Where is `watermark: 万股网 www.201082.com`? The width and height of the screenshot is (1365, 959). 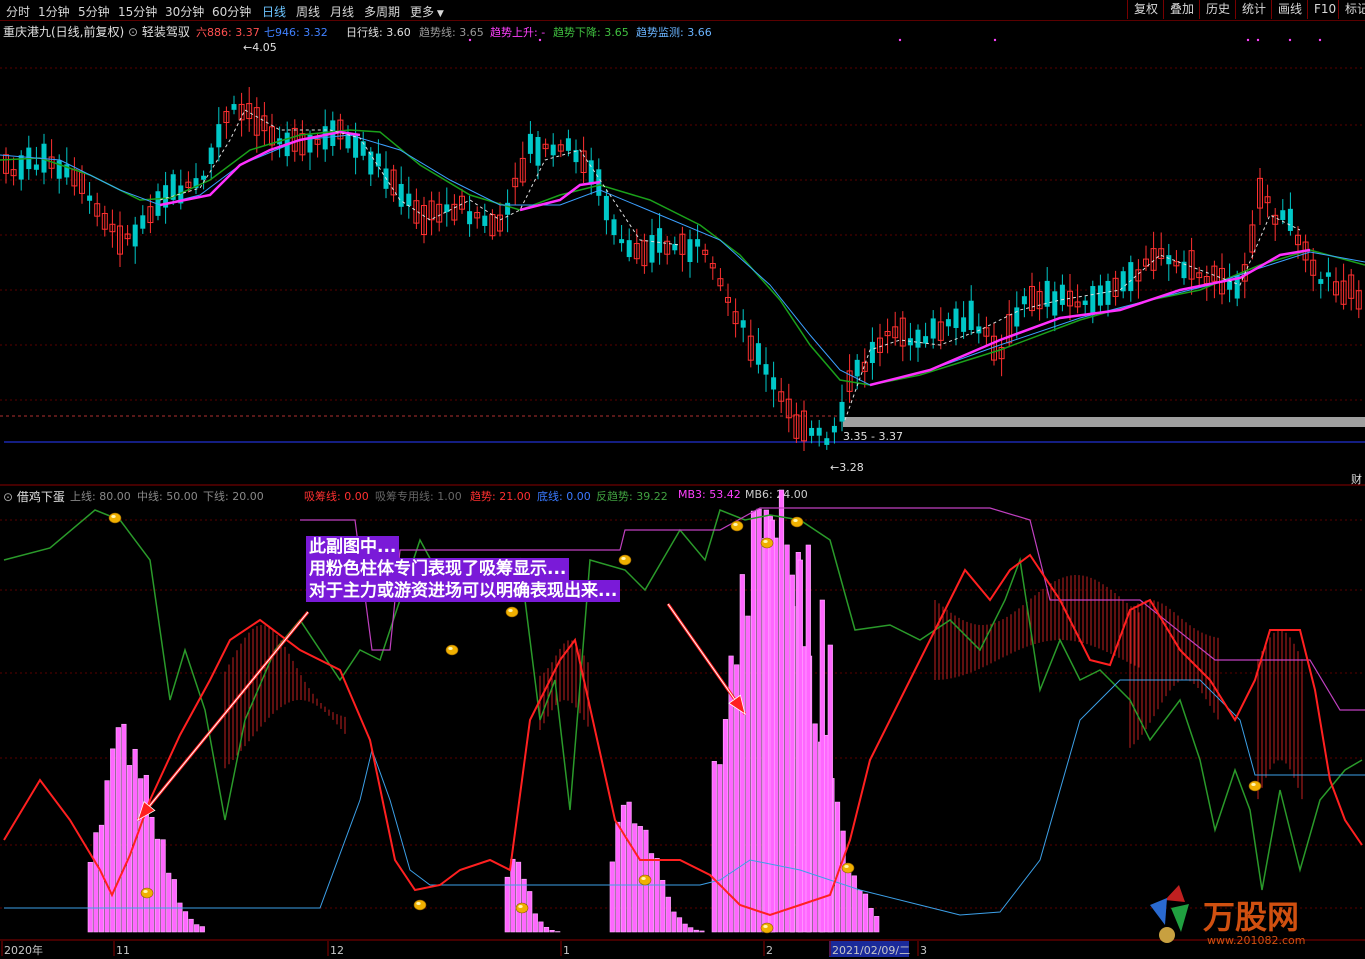 watermark: 万股网 www.201082.com is located at coordinates (1245, 915).